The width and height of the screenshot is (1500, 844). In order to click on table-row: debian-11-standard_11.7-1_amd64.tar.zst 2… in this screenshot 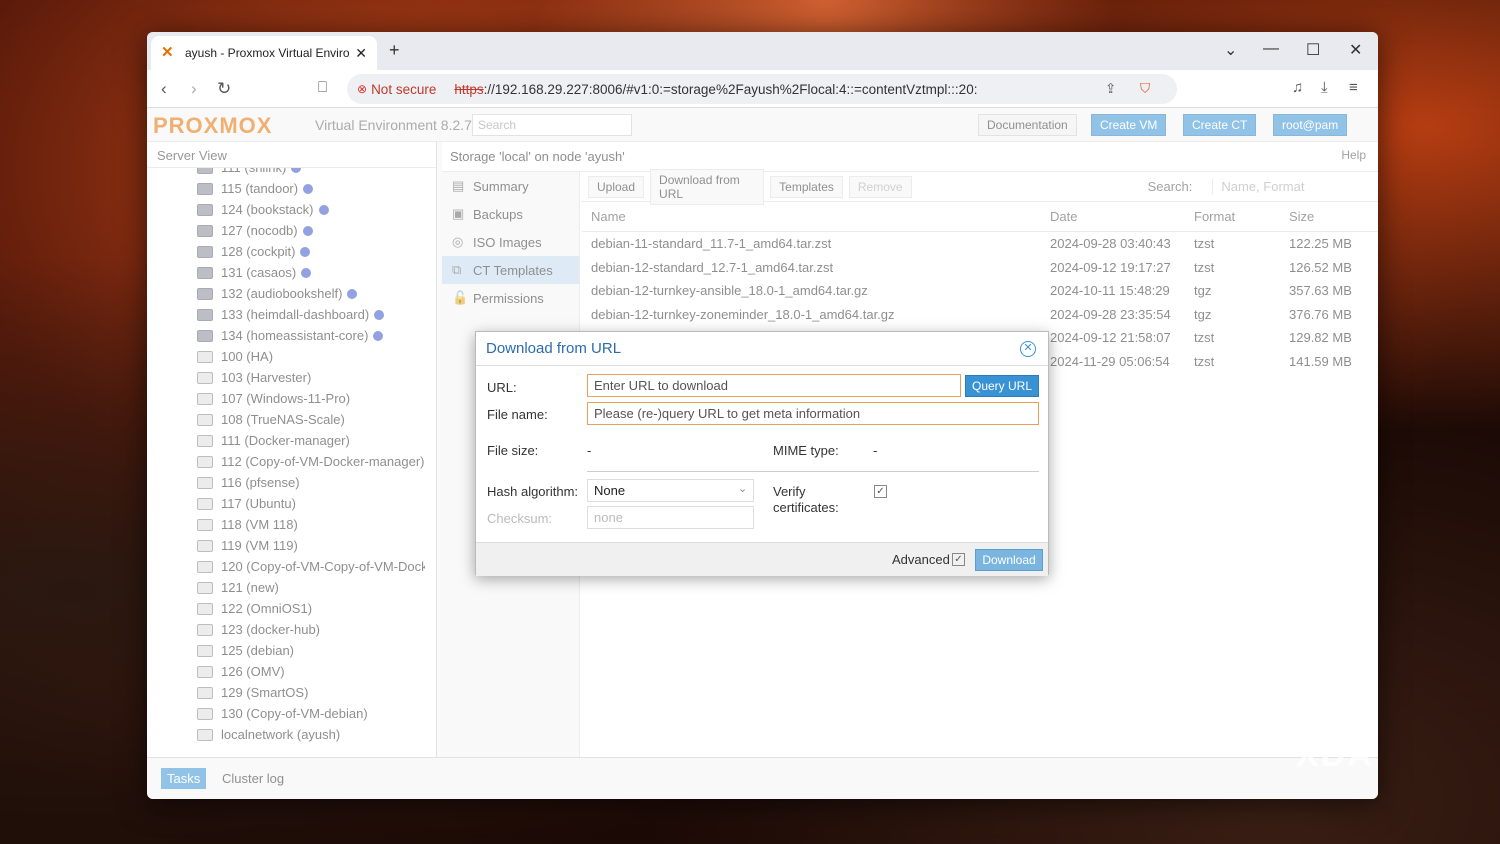, I will do `click(980, 244)`.